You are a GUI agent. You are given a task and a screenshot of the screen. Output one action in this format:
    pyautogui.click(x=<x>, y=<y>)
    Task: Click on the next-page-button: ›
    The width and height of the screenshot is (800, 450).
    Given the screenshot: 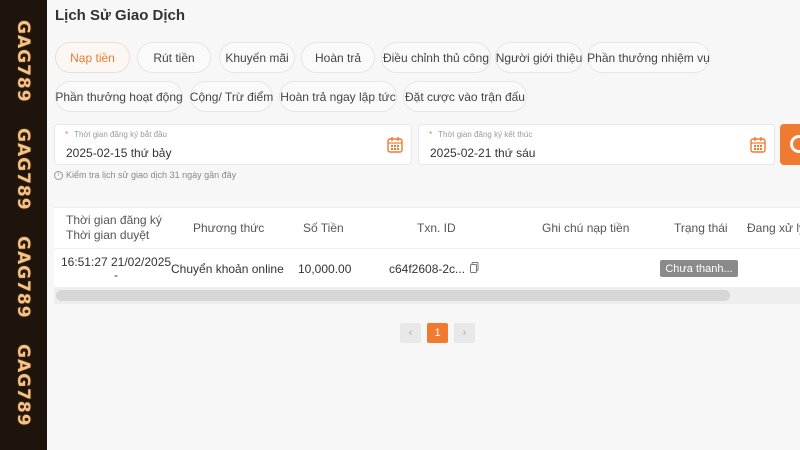 What is the action you would take?
    pyautogui.click(x=464, y=333)
    